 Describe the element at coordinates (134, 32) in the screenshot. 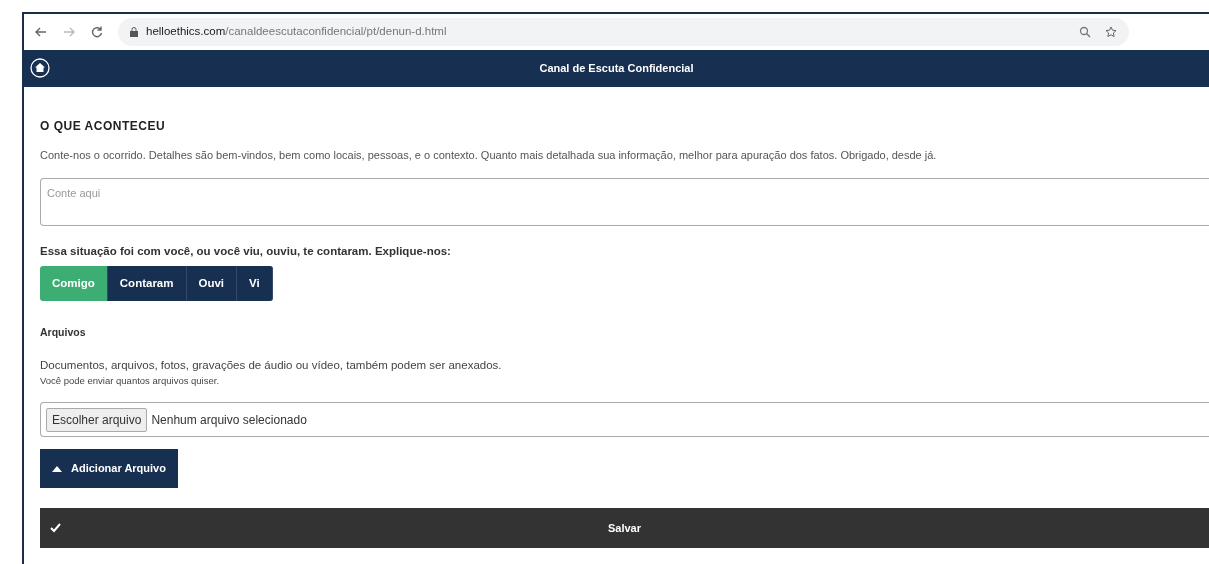

I see `lock-icon` at that location.